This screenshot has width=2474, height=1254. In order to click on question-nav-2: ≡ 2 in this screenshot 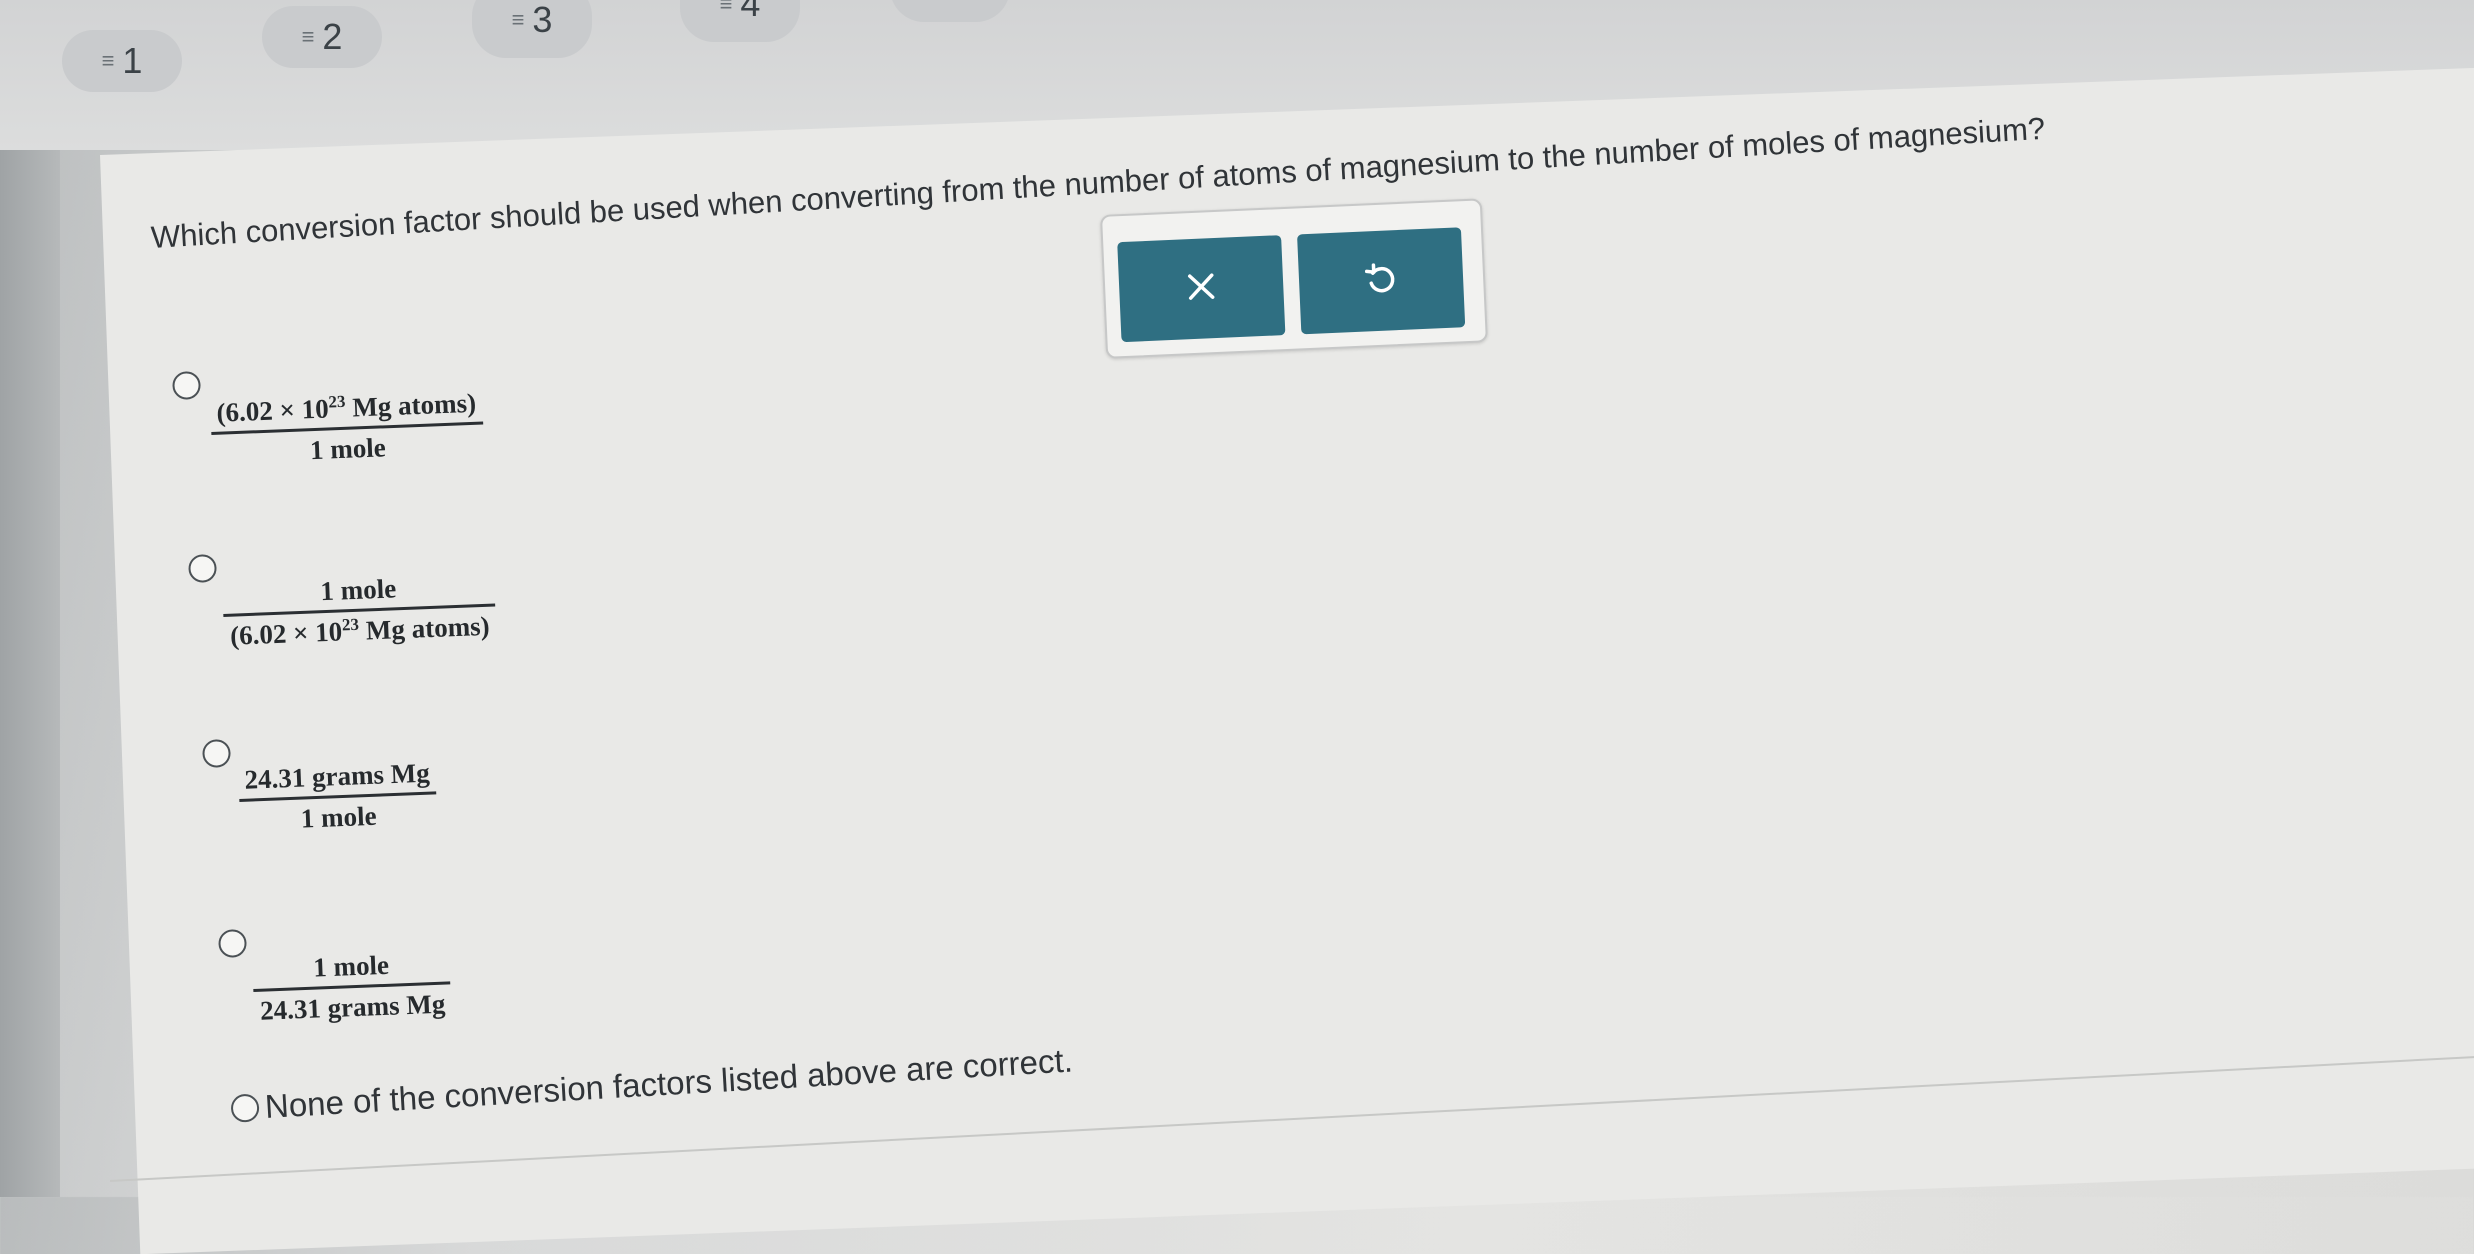, I will do `click(322, 37)`.